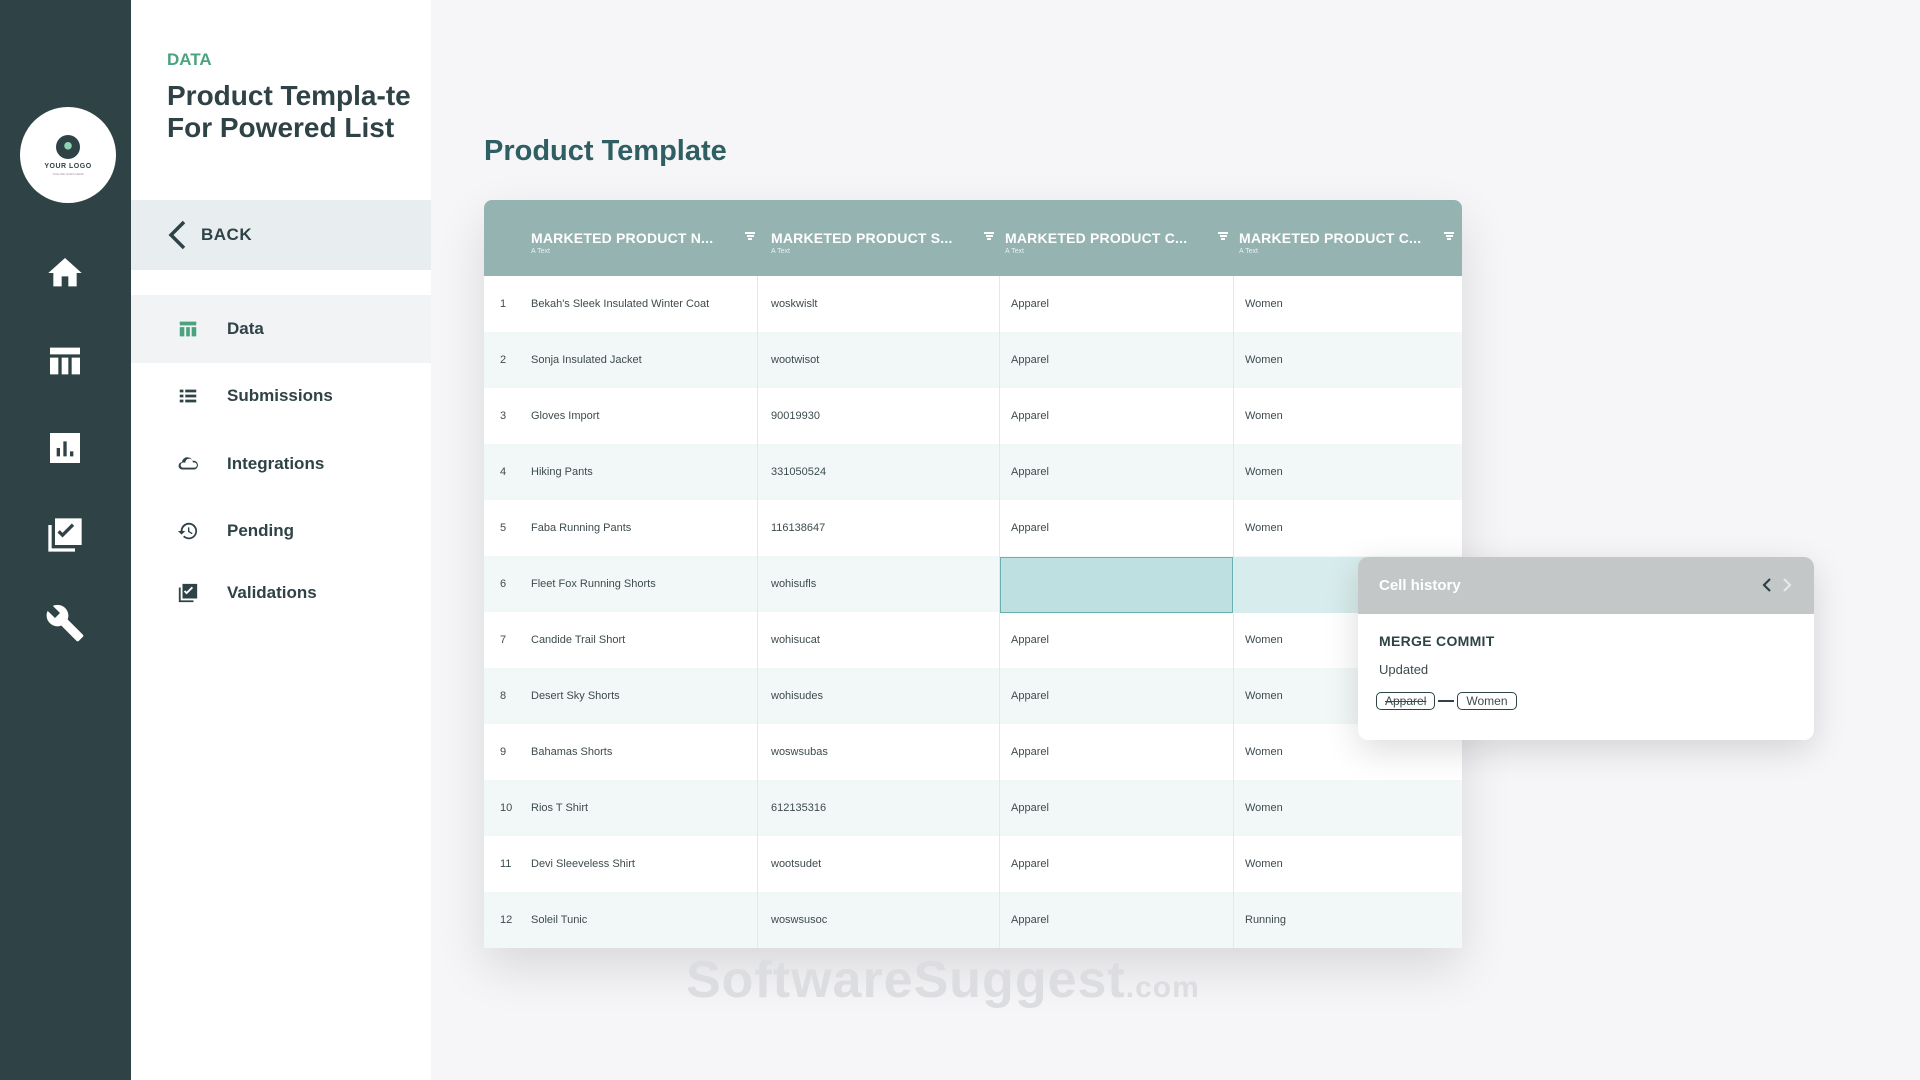  Describe the element at coordinates (885, 248) in the screenshot. I see `column-header: MARKETED PRODUCT S... A Text` at that location.